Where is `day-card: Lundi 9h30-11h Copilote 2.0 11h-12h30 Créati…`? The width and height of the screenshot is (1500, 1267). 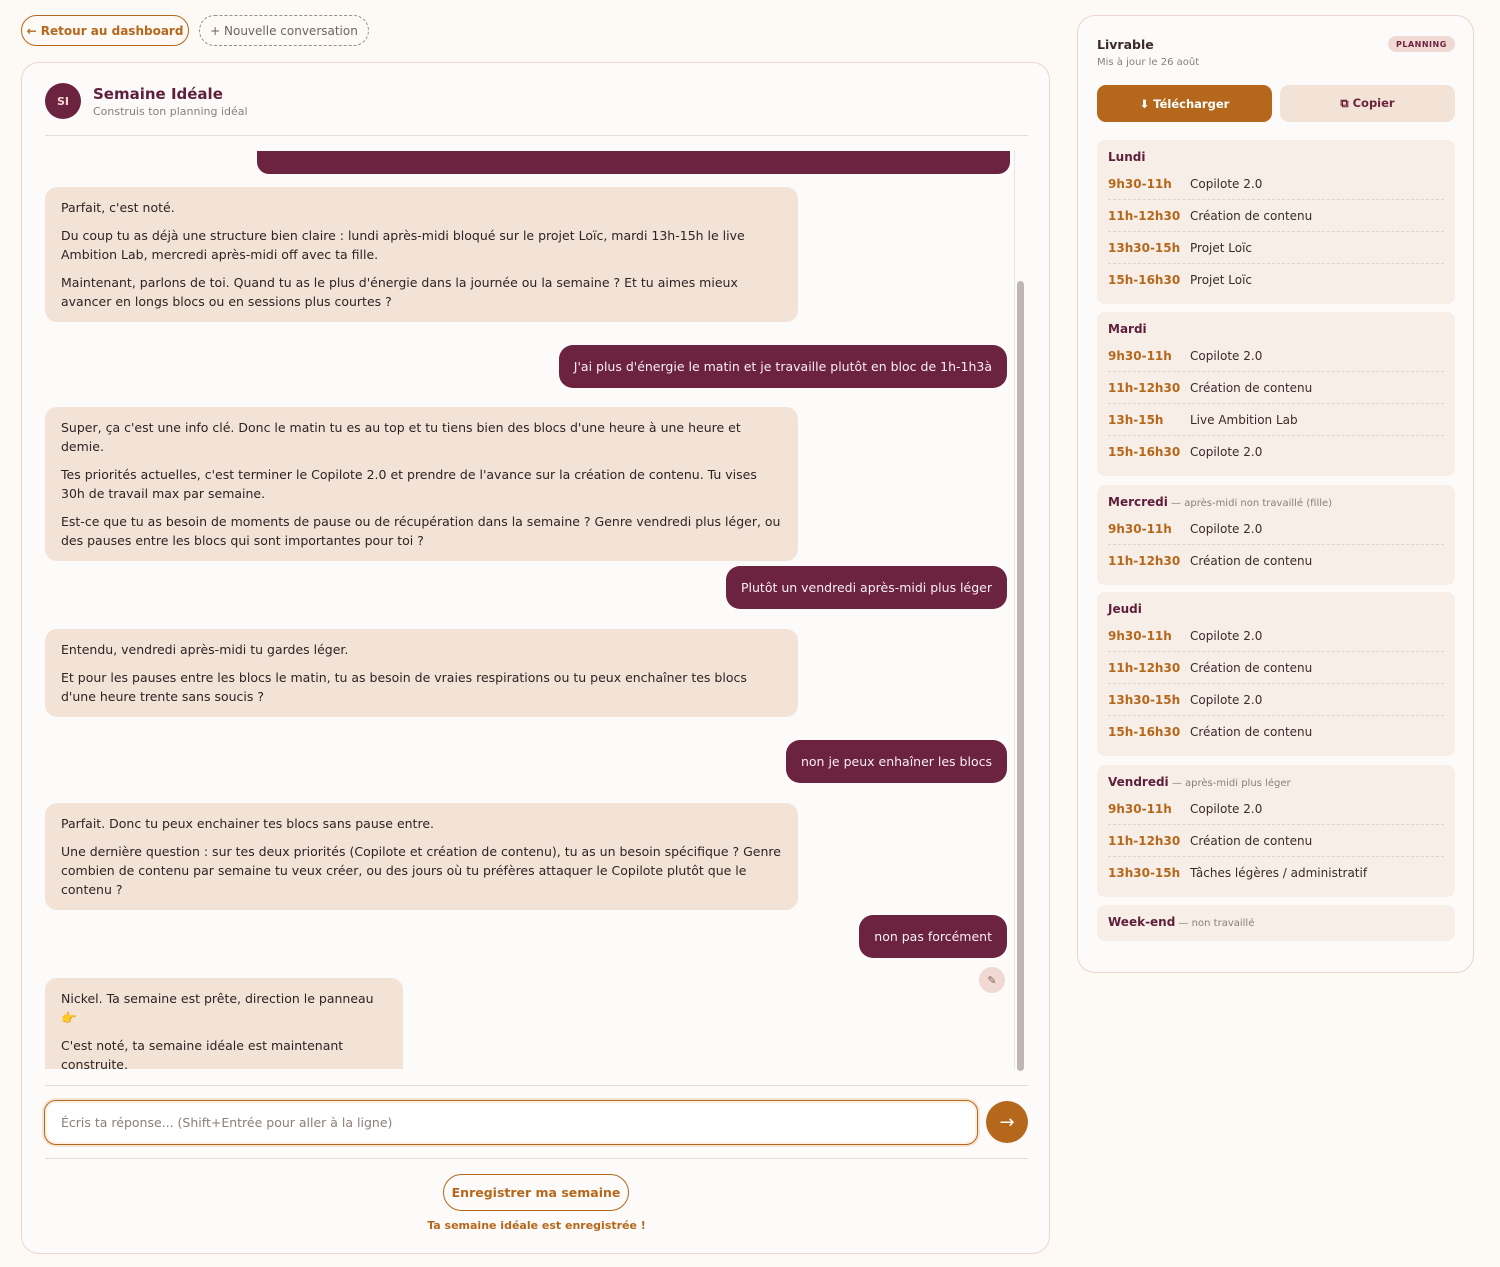
day-card: Lundi 9h30-11h Copilote 2.0 11h-12h30 Créati… is located at coordinates (1276, 222).